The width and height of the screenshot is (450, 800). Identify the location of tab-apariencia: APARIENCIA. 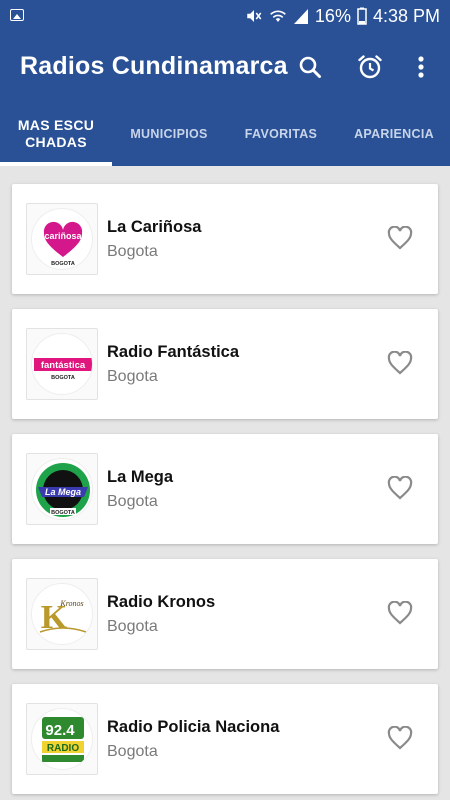
(394, 134).